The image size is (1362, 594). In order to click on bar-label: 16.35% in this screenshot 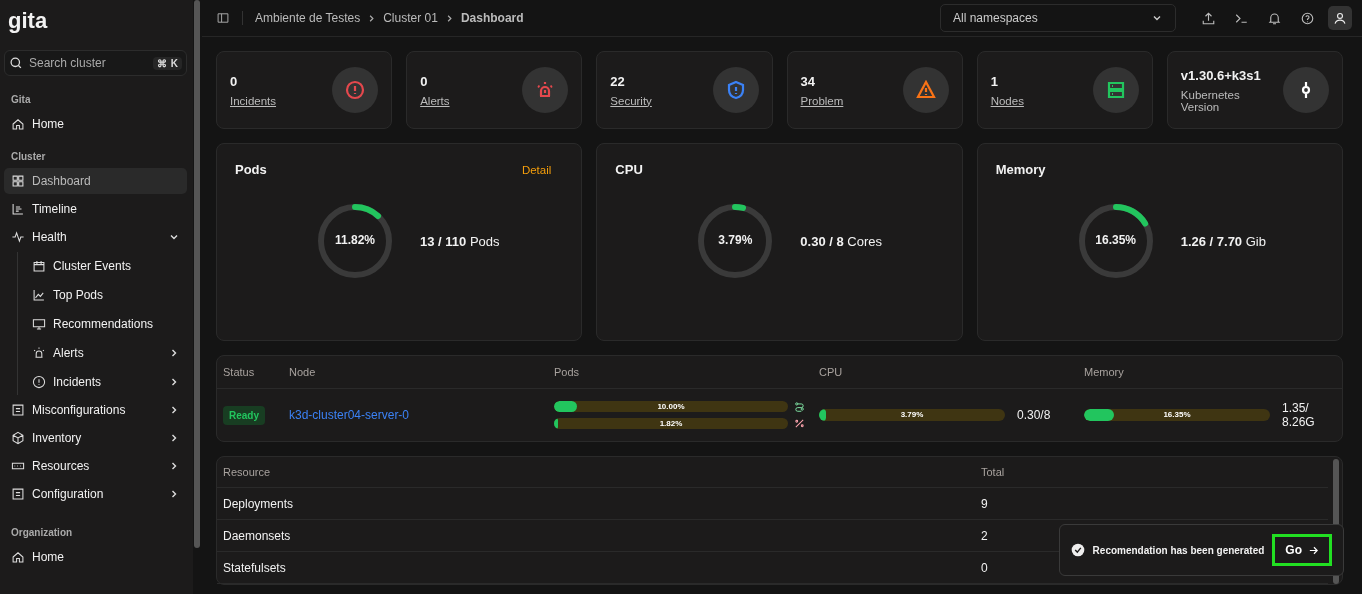, I will do `click(1177, 415)`.